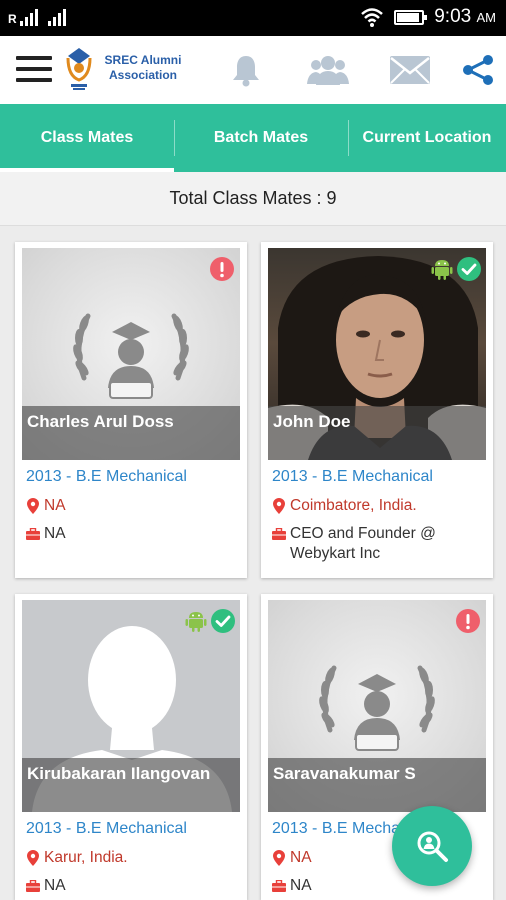  I want to click on alumni-name: Kirubakaran Ilangovan, so click(119, 773).